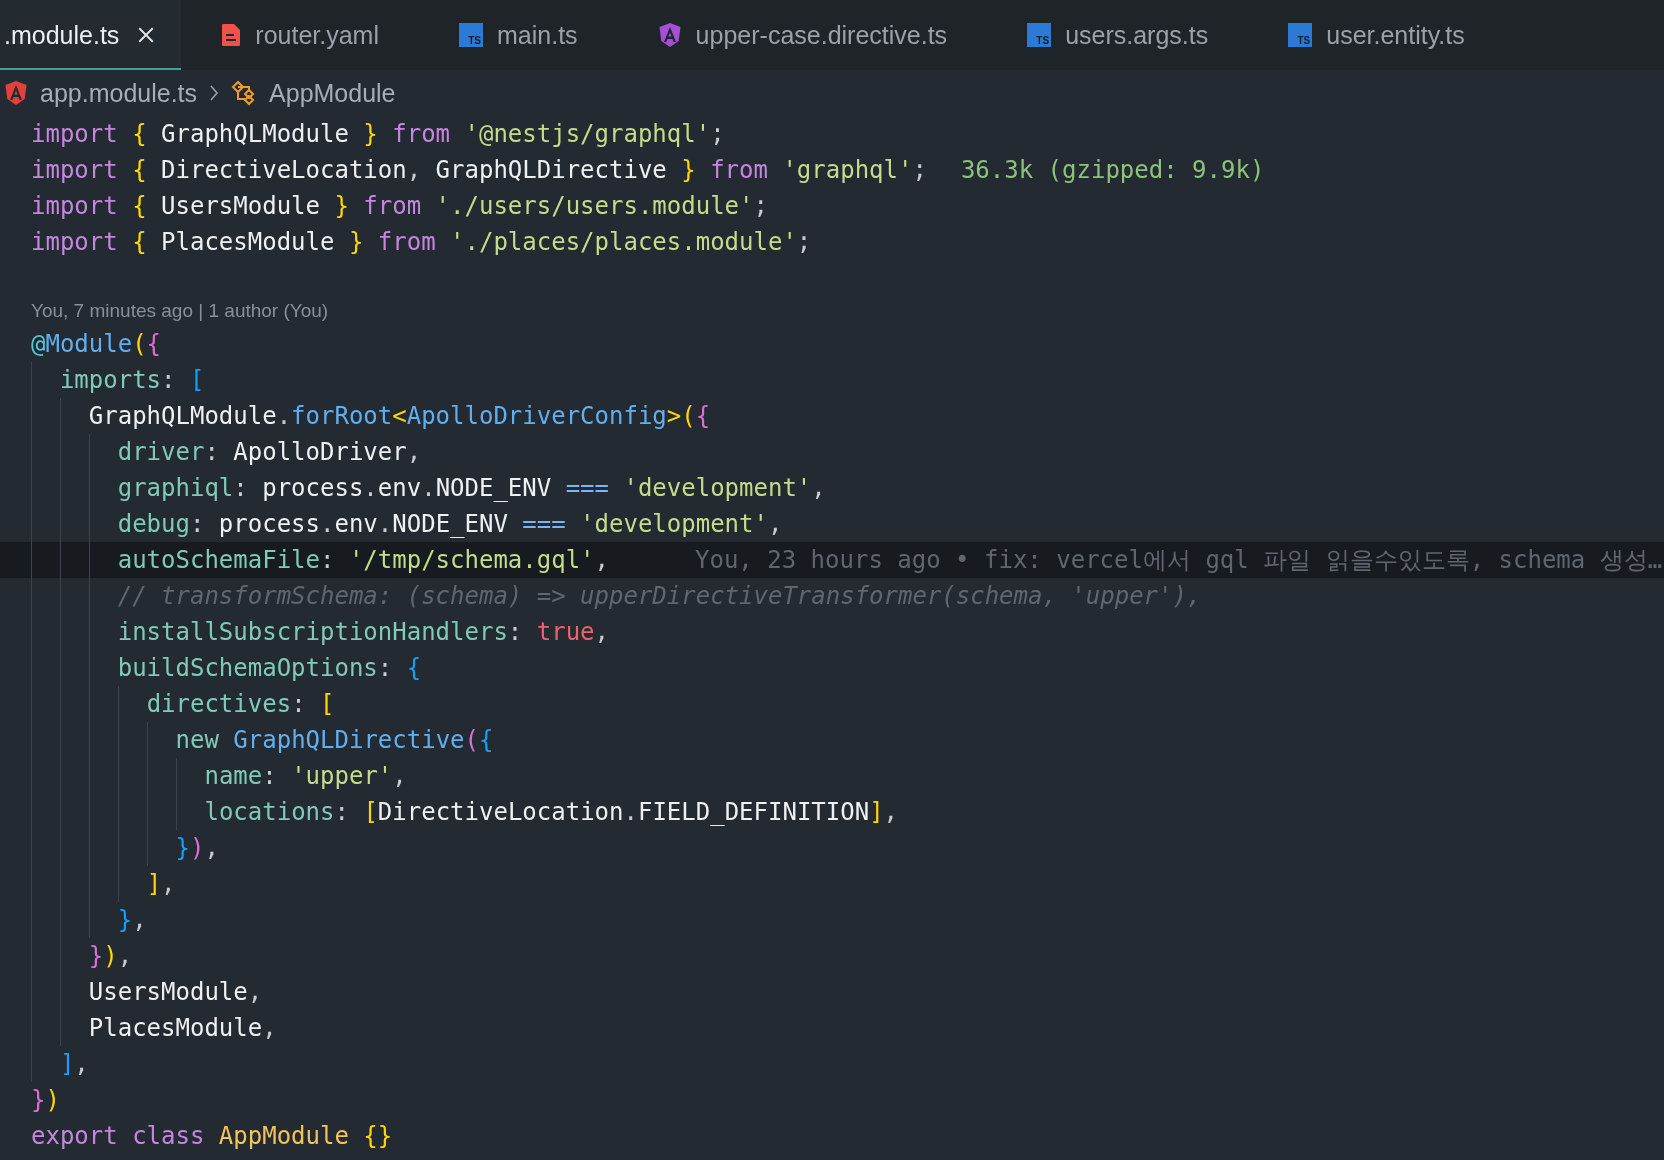  Describe the element at coordinates (1118, 35) in the screenshot. I see `editor-tab: TS users.args.ts` at that location.